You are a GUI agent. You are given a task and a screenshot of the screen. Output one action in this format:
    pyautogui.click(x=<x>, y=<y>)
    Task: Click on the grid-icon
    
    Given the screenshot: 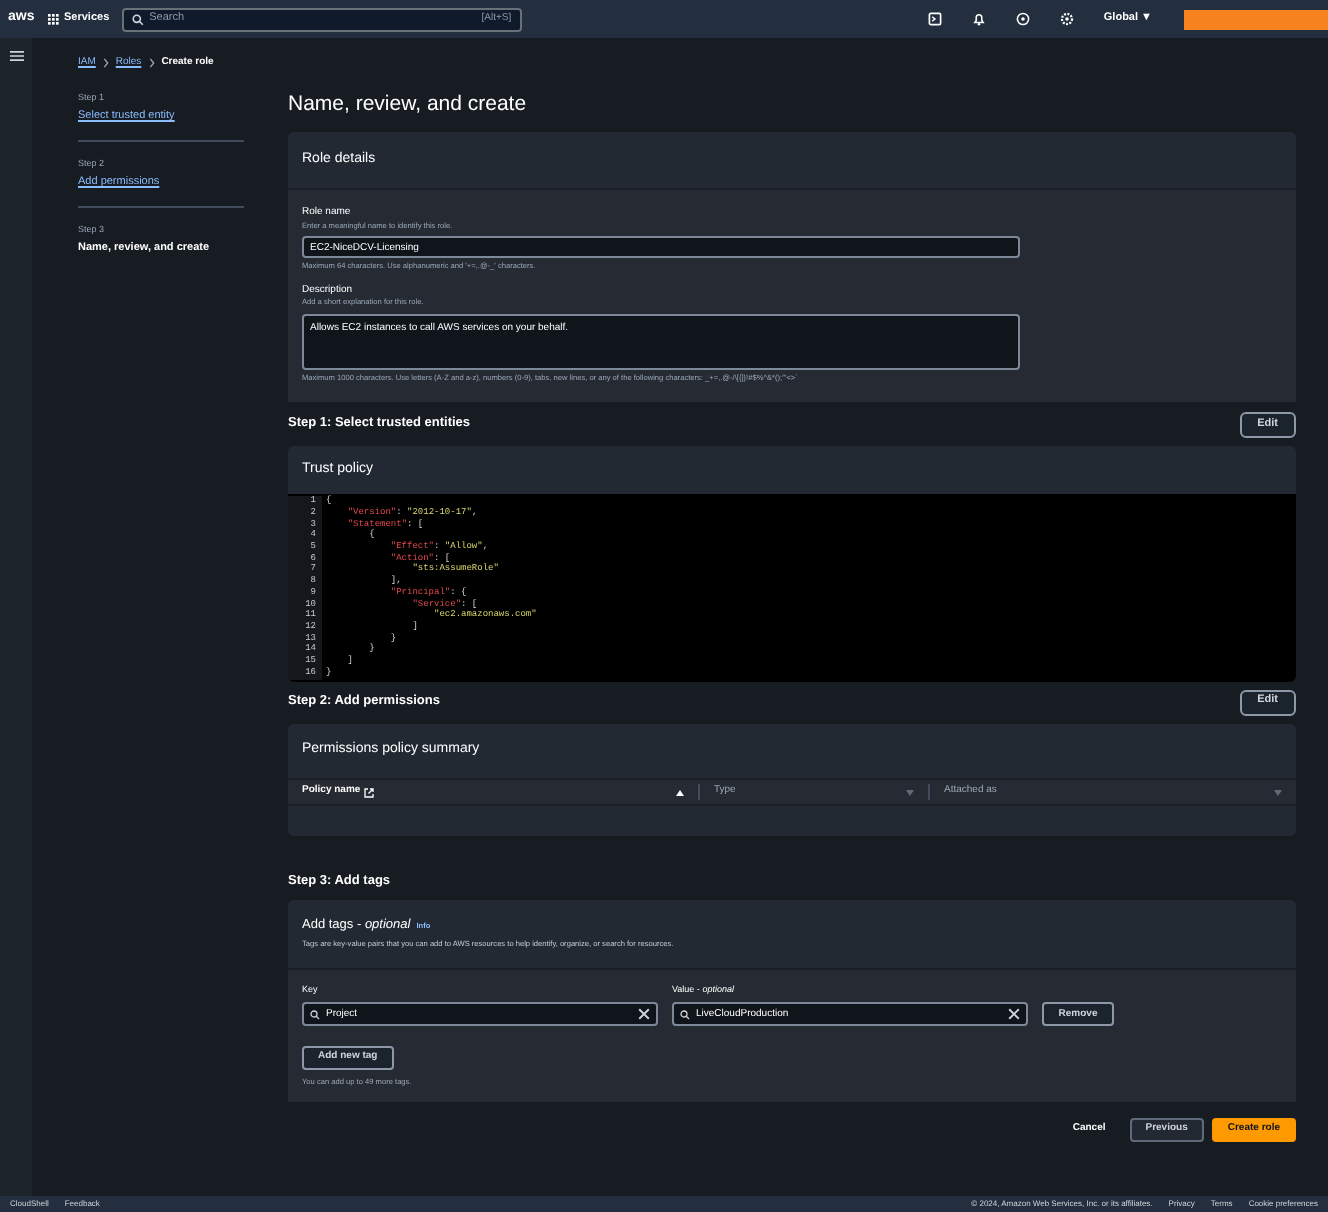 What is the action you would take?
    pyautogui.click(x=54, y=19)
    